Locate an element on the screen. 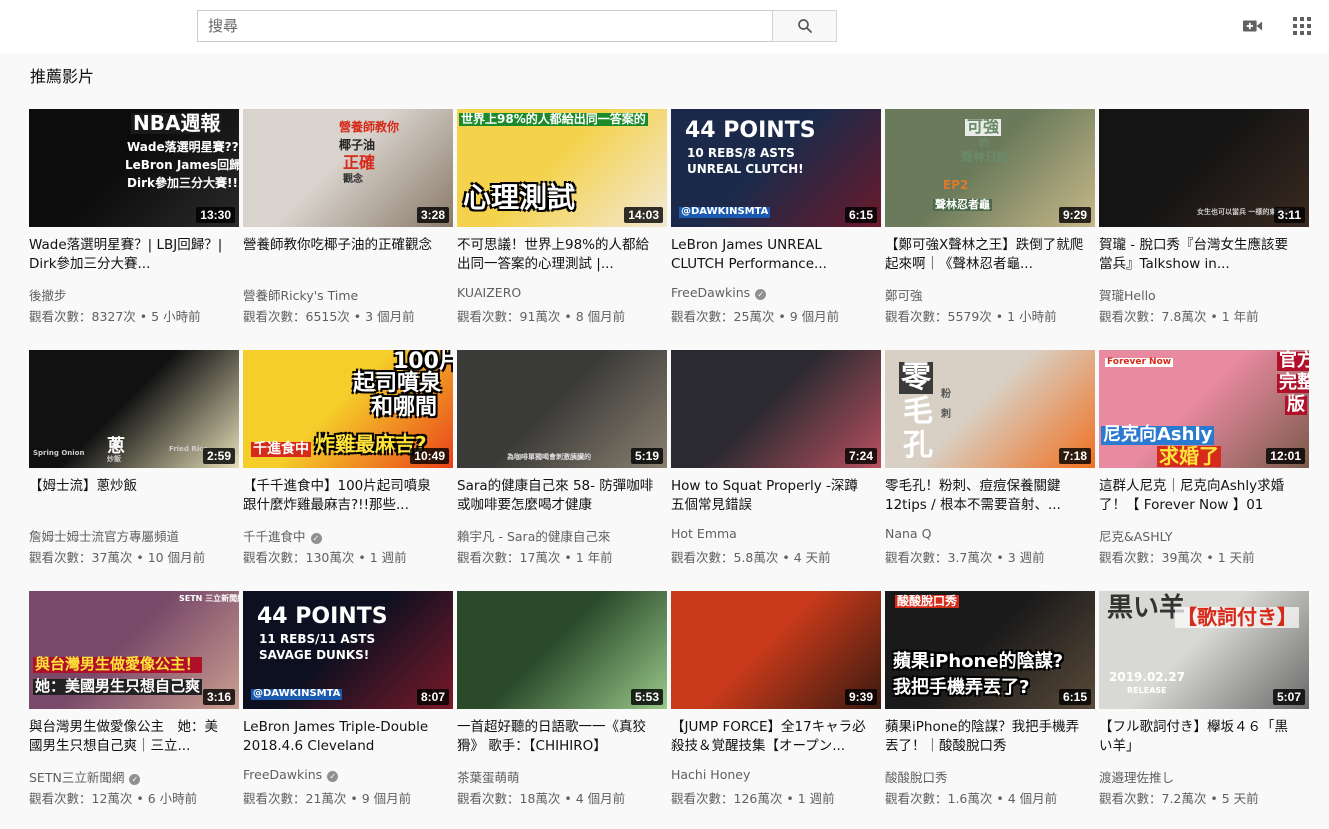 This screenshot has width=1329, height=829. channel-name-text: Hachi Honey is located at coordinates (710, 774).